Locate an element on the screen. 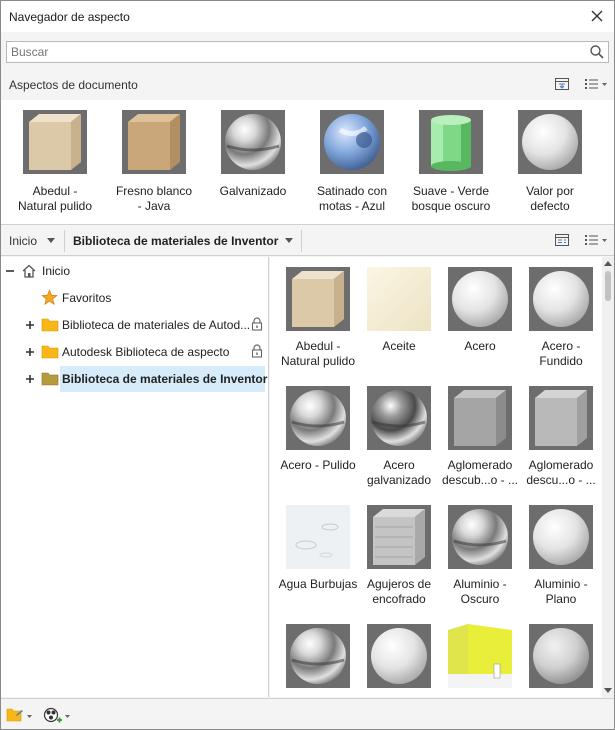  window-title: Navegador de aspecto is located at coordinates (69, 16).